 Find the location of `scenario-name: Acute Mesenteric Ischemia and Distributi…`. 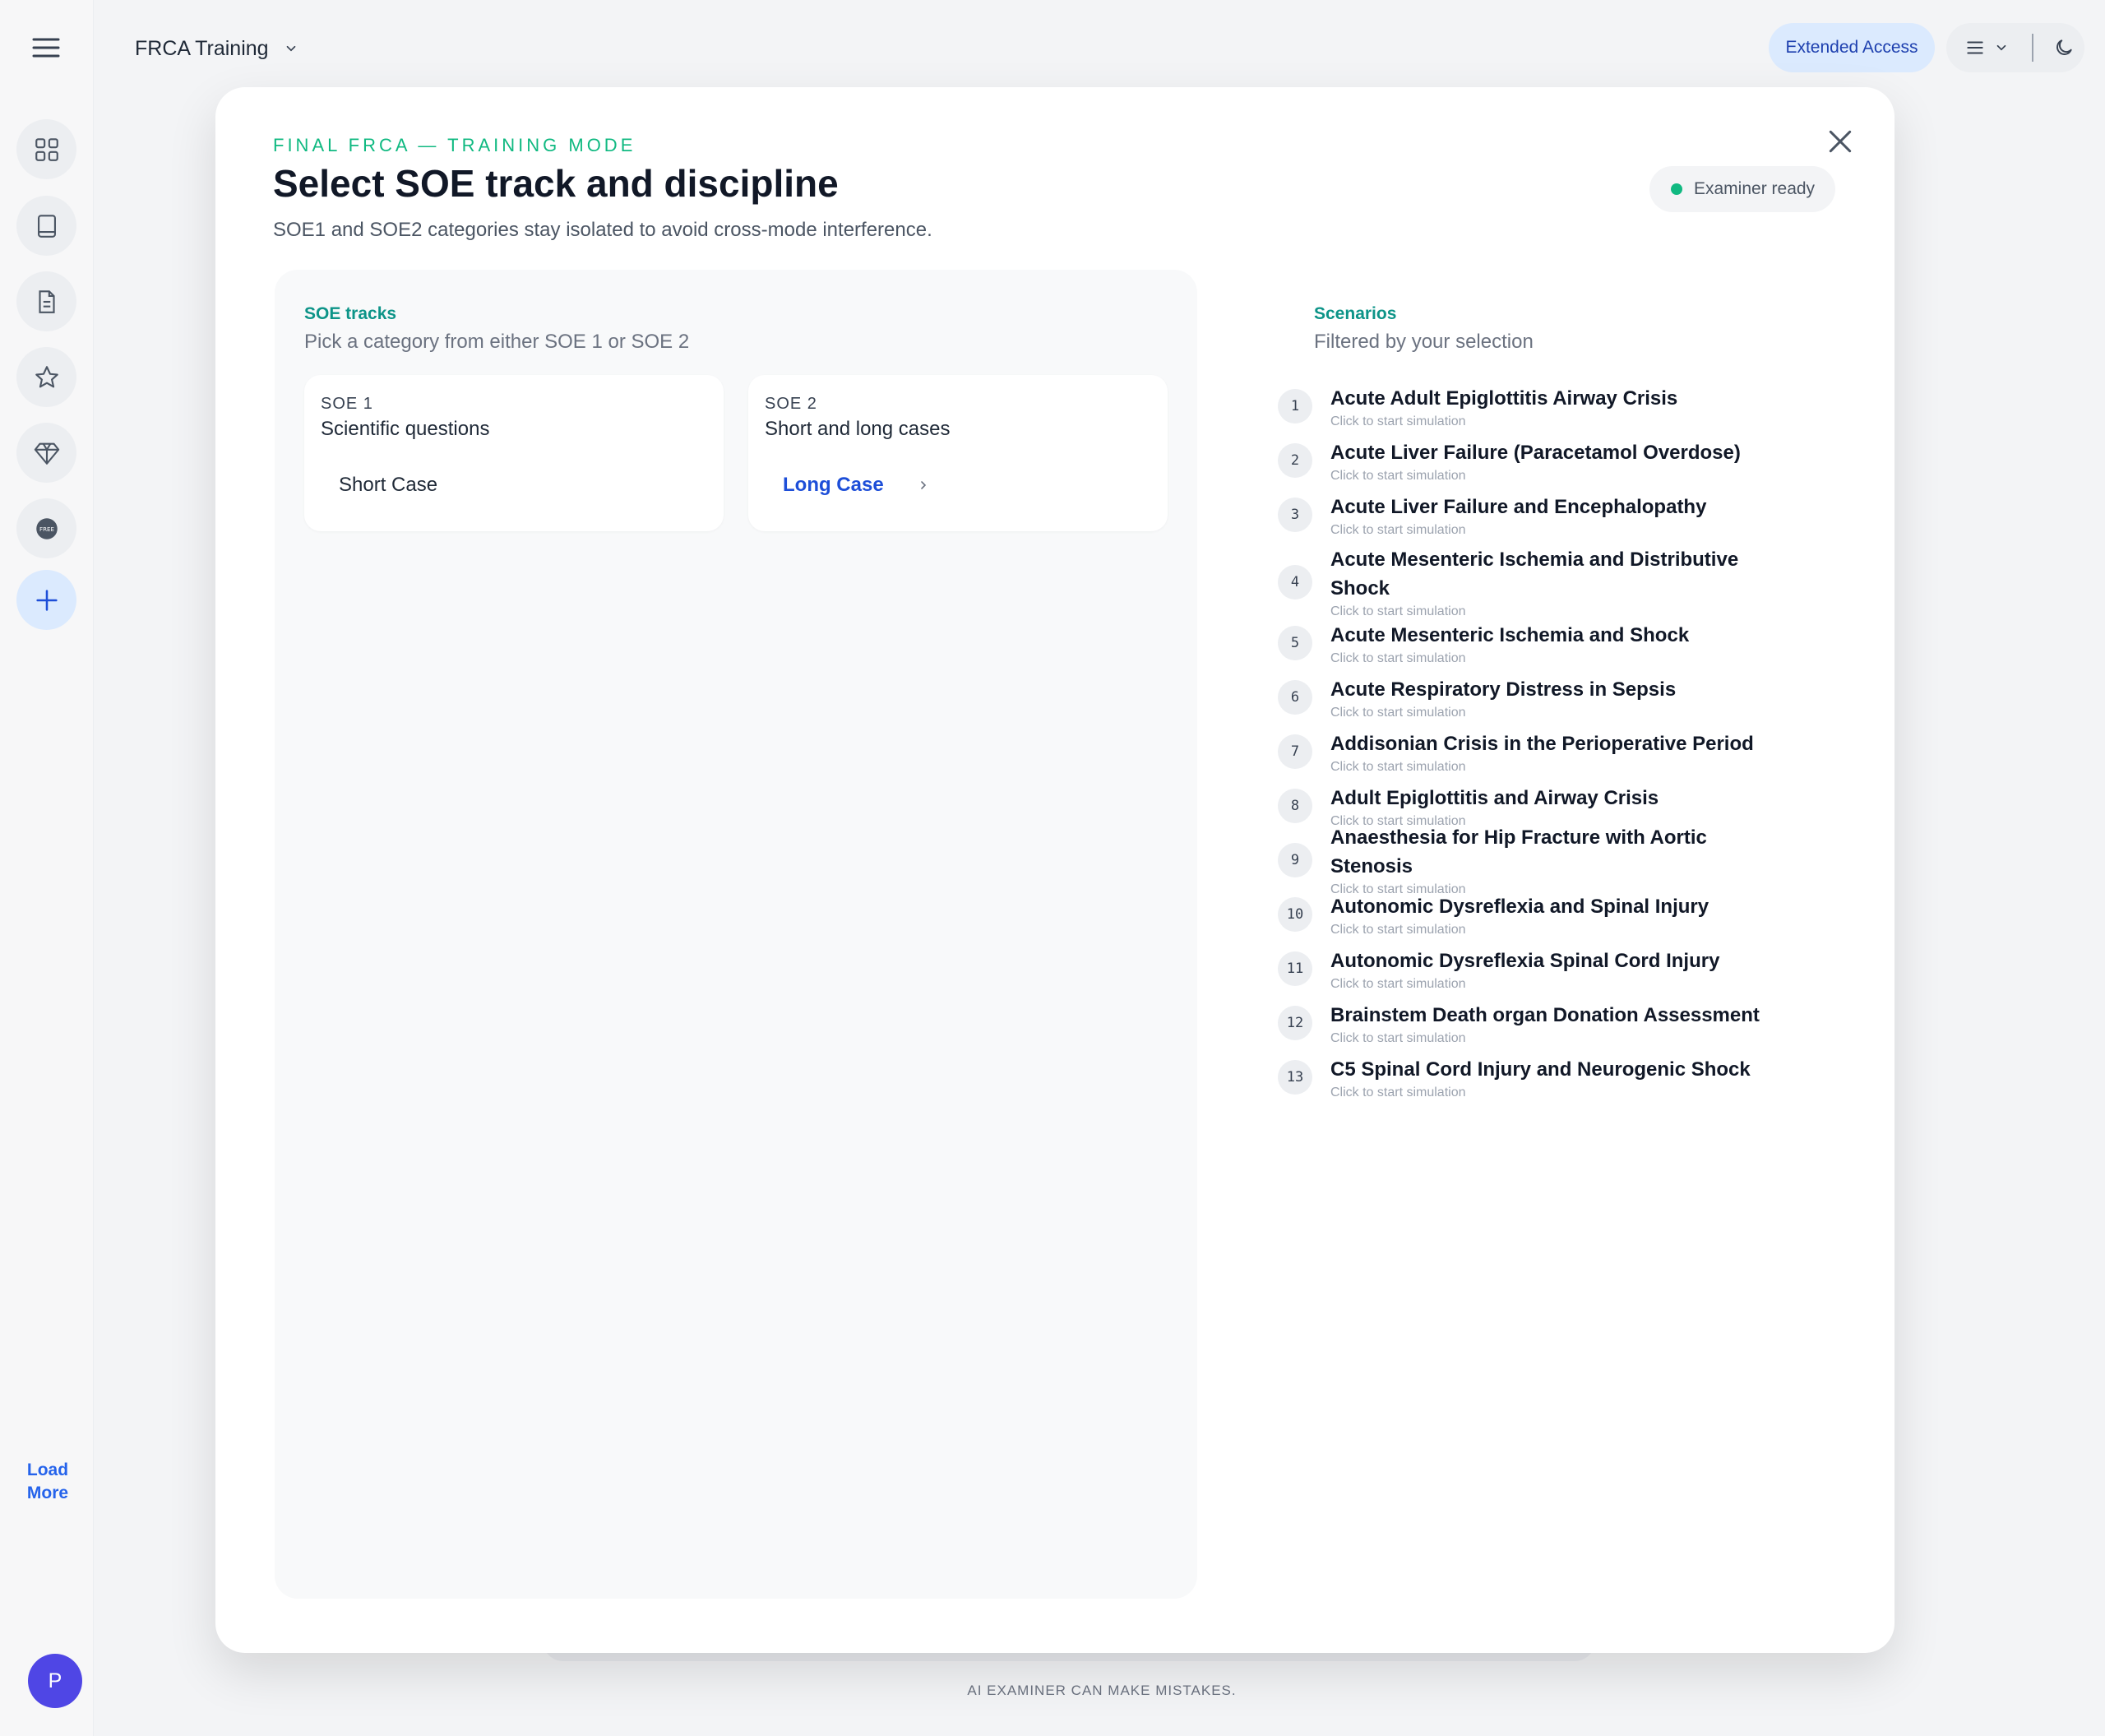

scenario-name: Acute Mesenteric Ischemia and Distributi… is located at coordinates (1534, 574).